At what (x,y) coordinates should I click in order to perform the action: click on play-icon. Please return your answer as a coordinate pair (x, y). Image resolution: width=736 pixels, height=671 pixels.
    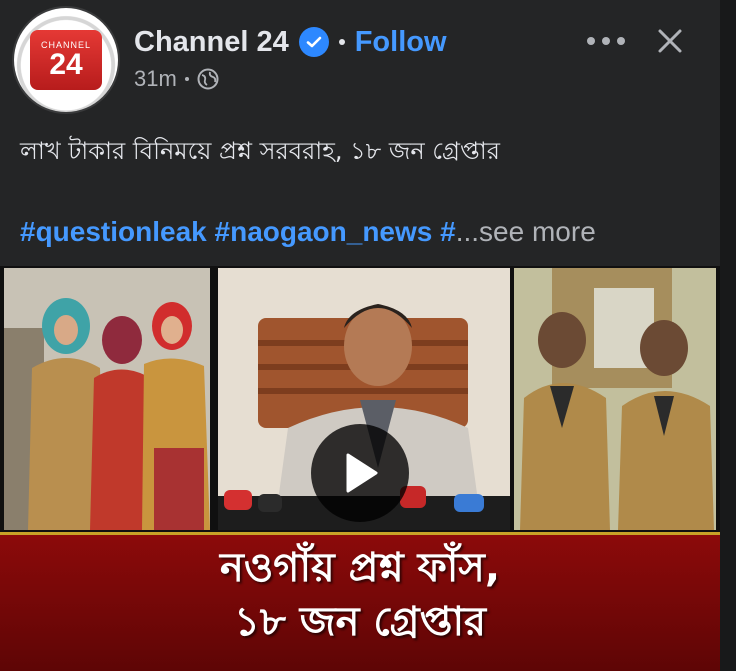
    Looking at the image, I should click on (362, 473).